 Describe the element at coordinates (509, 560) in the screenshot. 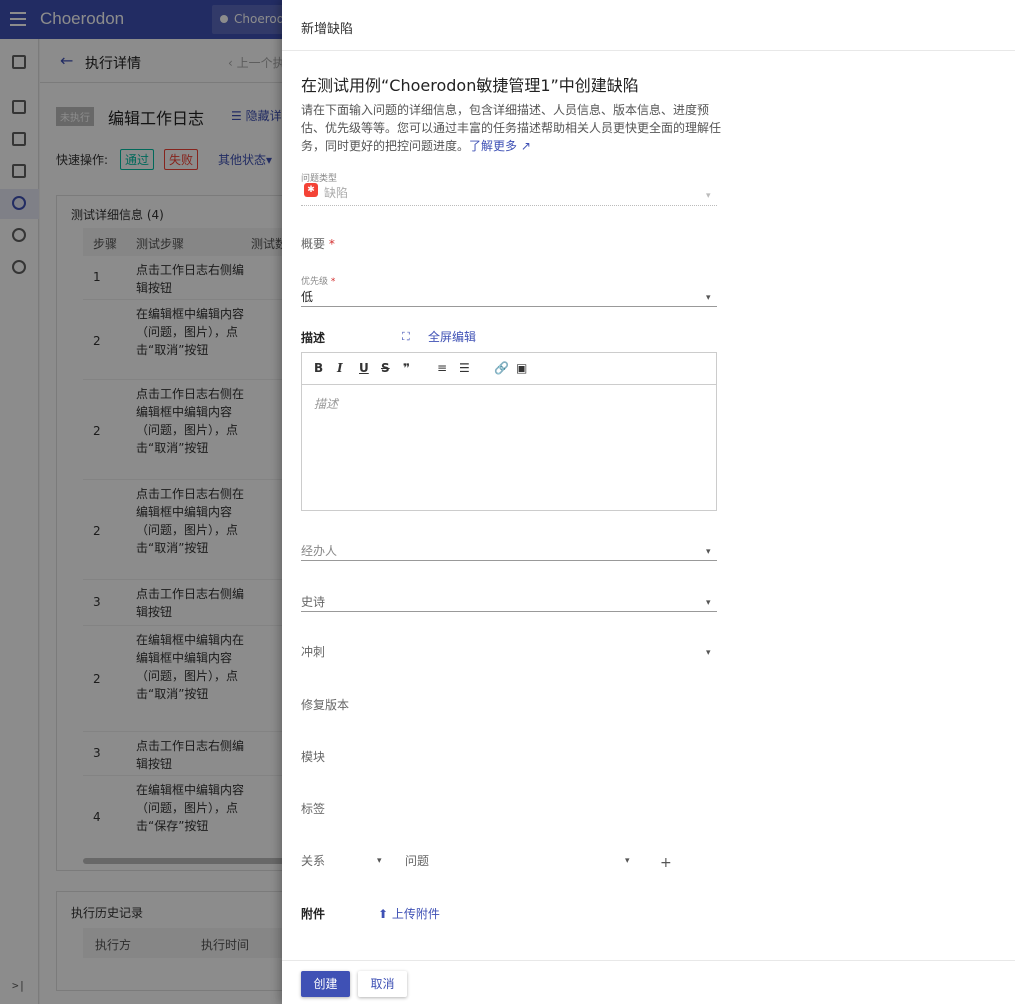

I see `assignee-select` at that location.